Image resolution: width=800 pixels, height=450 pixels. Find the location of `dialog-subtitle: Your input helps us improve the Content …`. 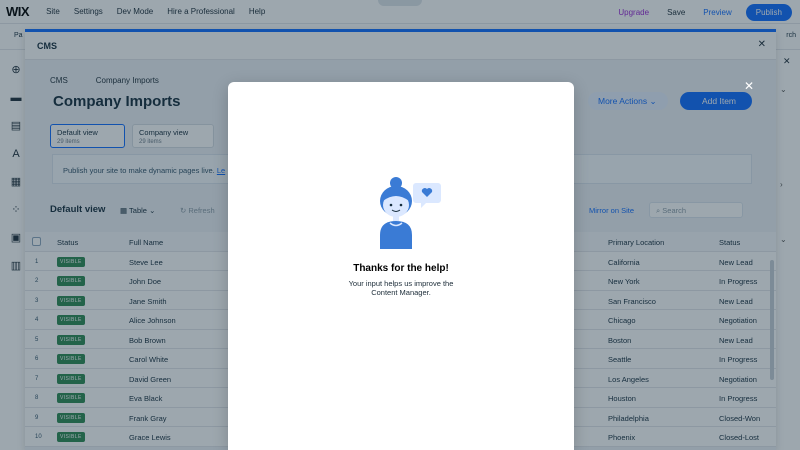

dialog-subtitle: Your input helps us improve the Content … is located at coordinates (401, 288).